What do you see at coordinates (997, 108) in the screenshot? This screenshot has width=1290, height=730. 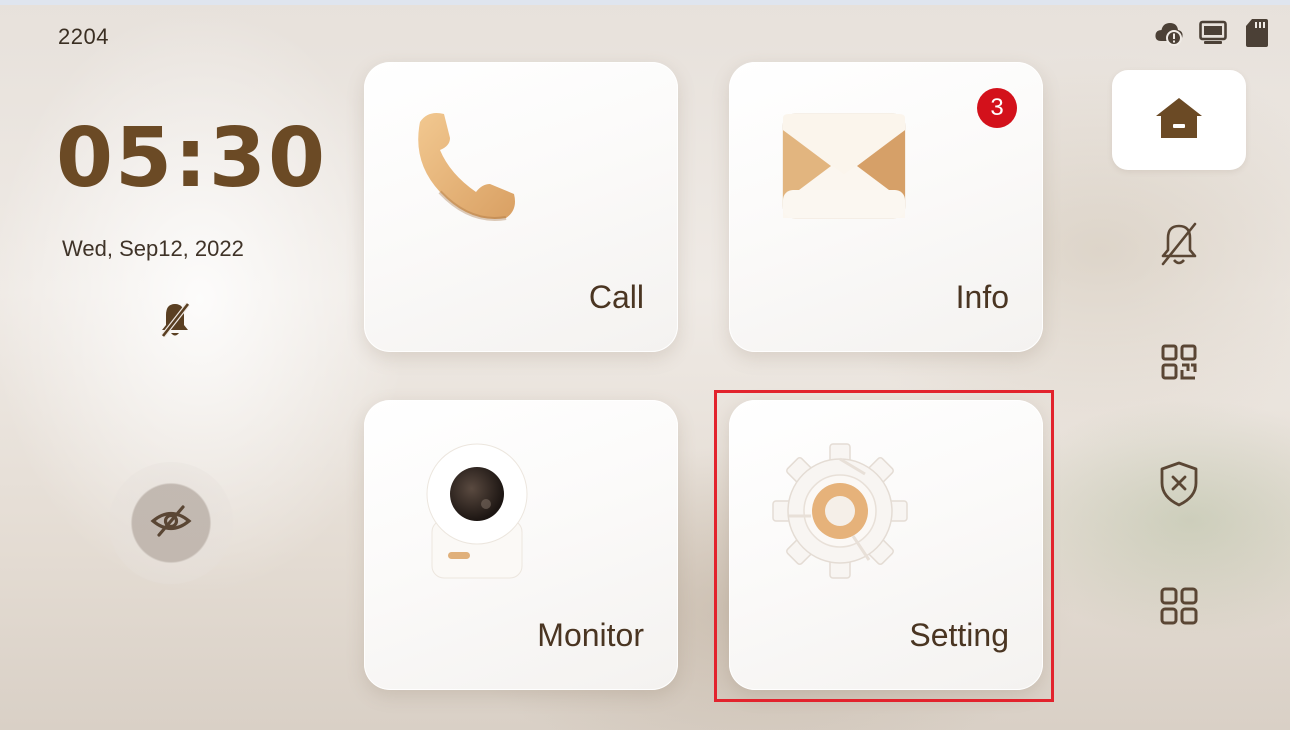 I see `unread-badge: 3` at bounding box center [997, 108].